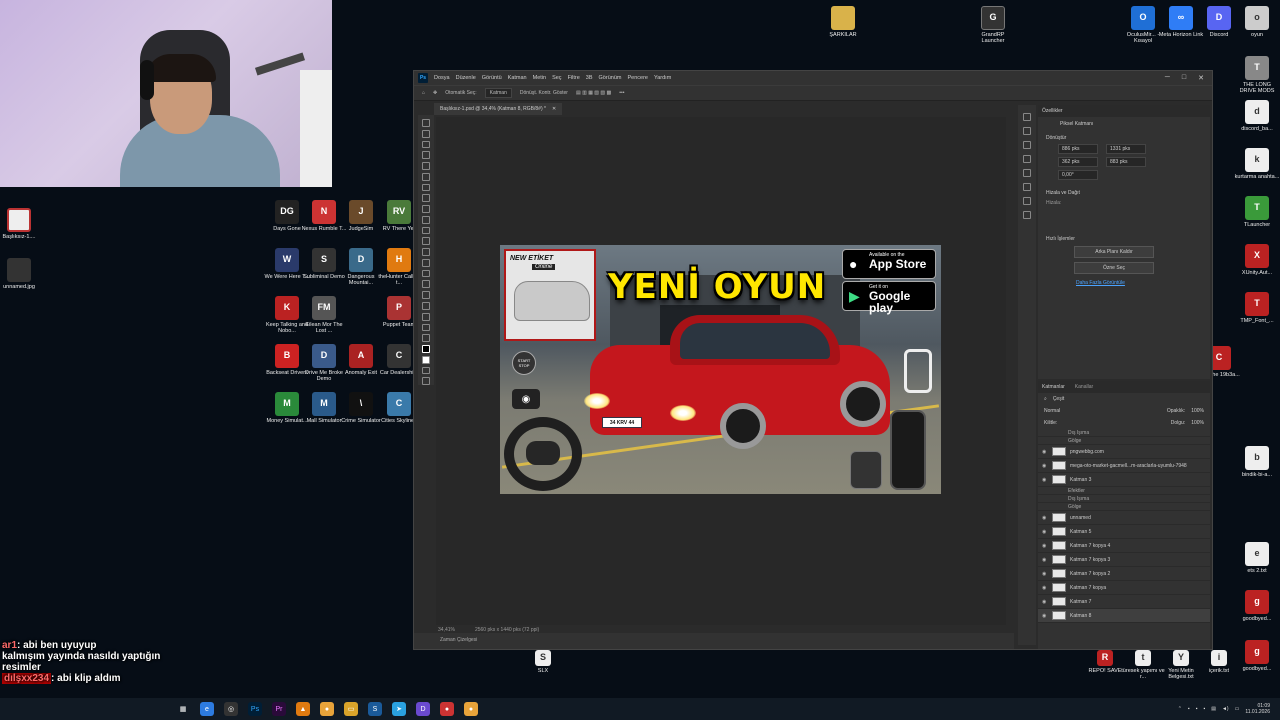 This screenshot has width=1280, height=720. I want to click on timeline-panel: Zaman Çizelgesi, so click(714, 641).